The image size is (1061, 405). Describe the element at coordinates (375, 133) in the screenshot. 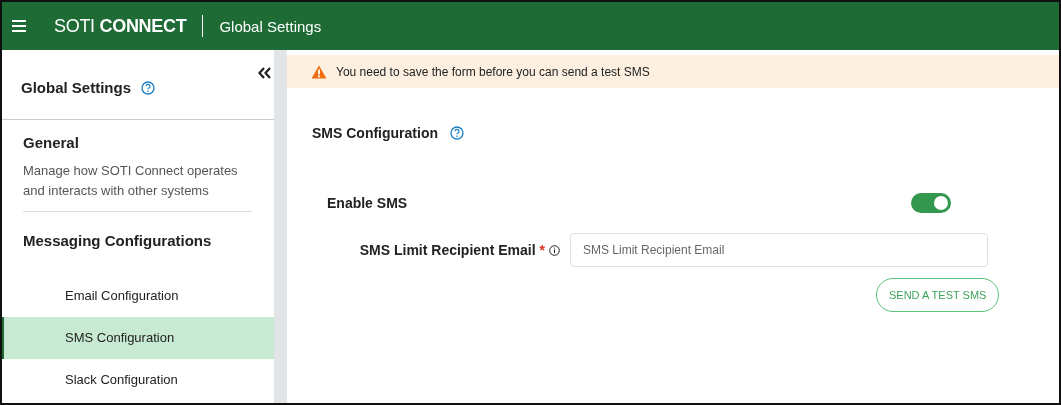

I see `form-title: SMS Configuration` at that location.